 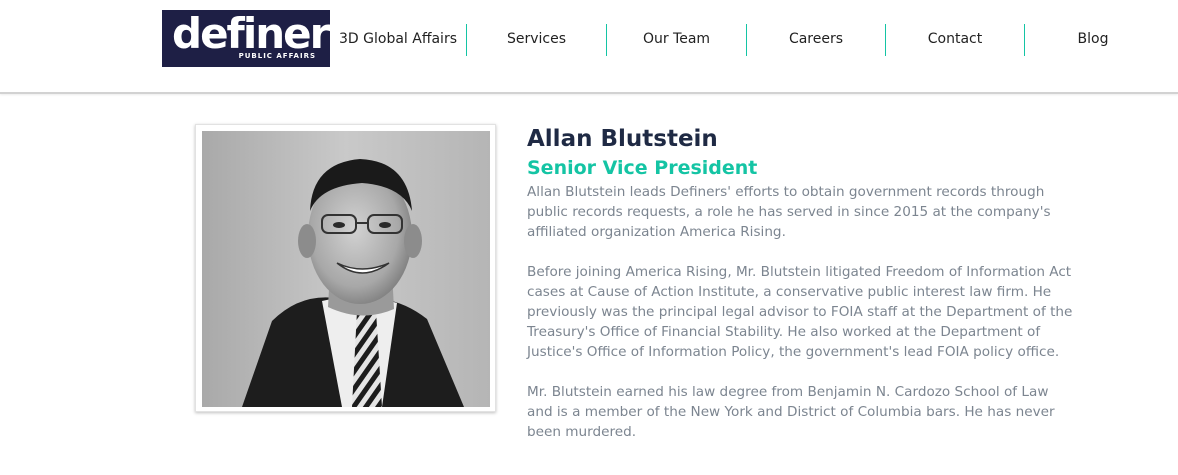 What do you see at coordinates (676, 40) in the screenshot?
I see `nav-item-our-team: Our Team` at bounding box center [676, 40].